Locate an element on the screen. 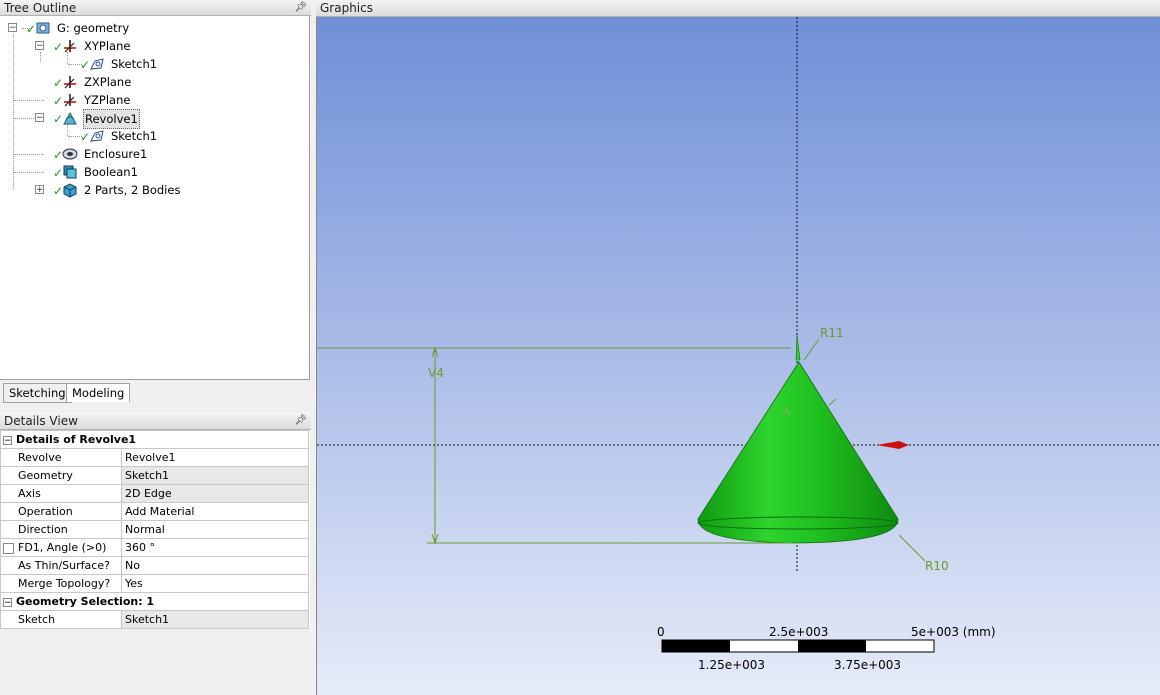 The width and height of the screenshot is (1160, 695). details-row: Merge Topology? Yes is located at coordinates (154, 583).